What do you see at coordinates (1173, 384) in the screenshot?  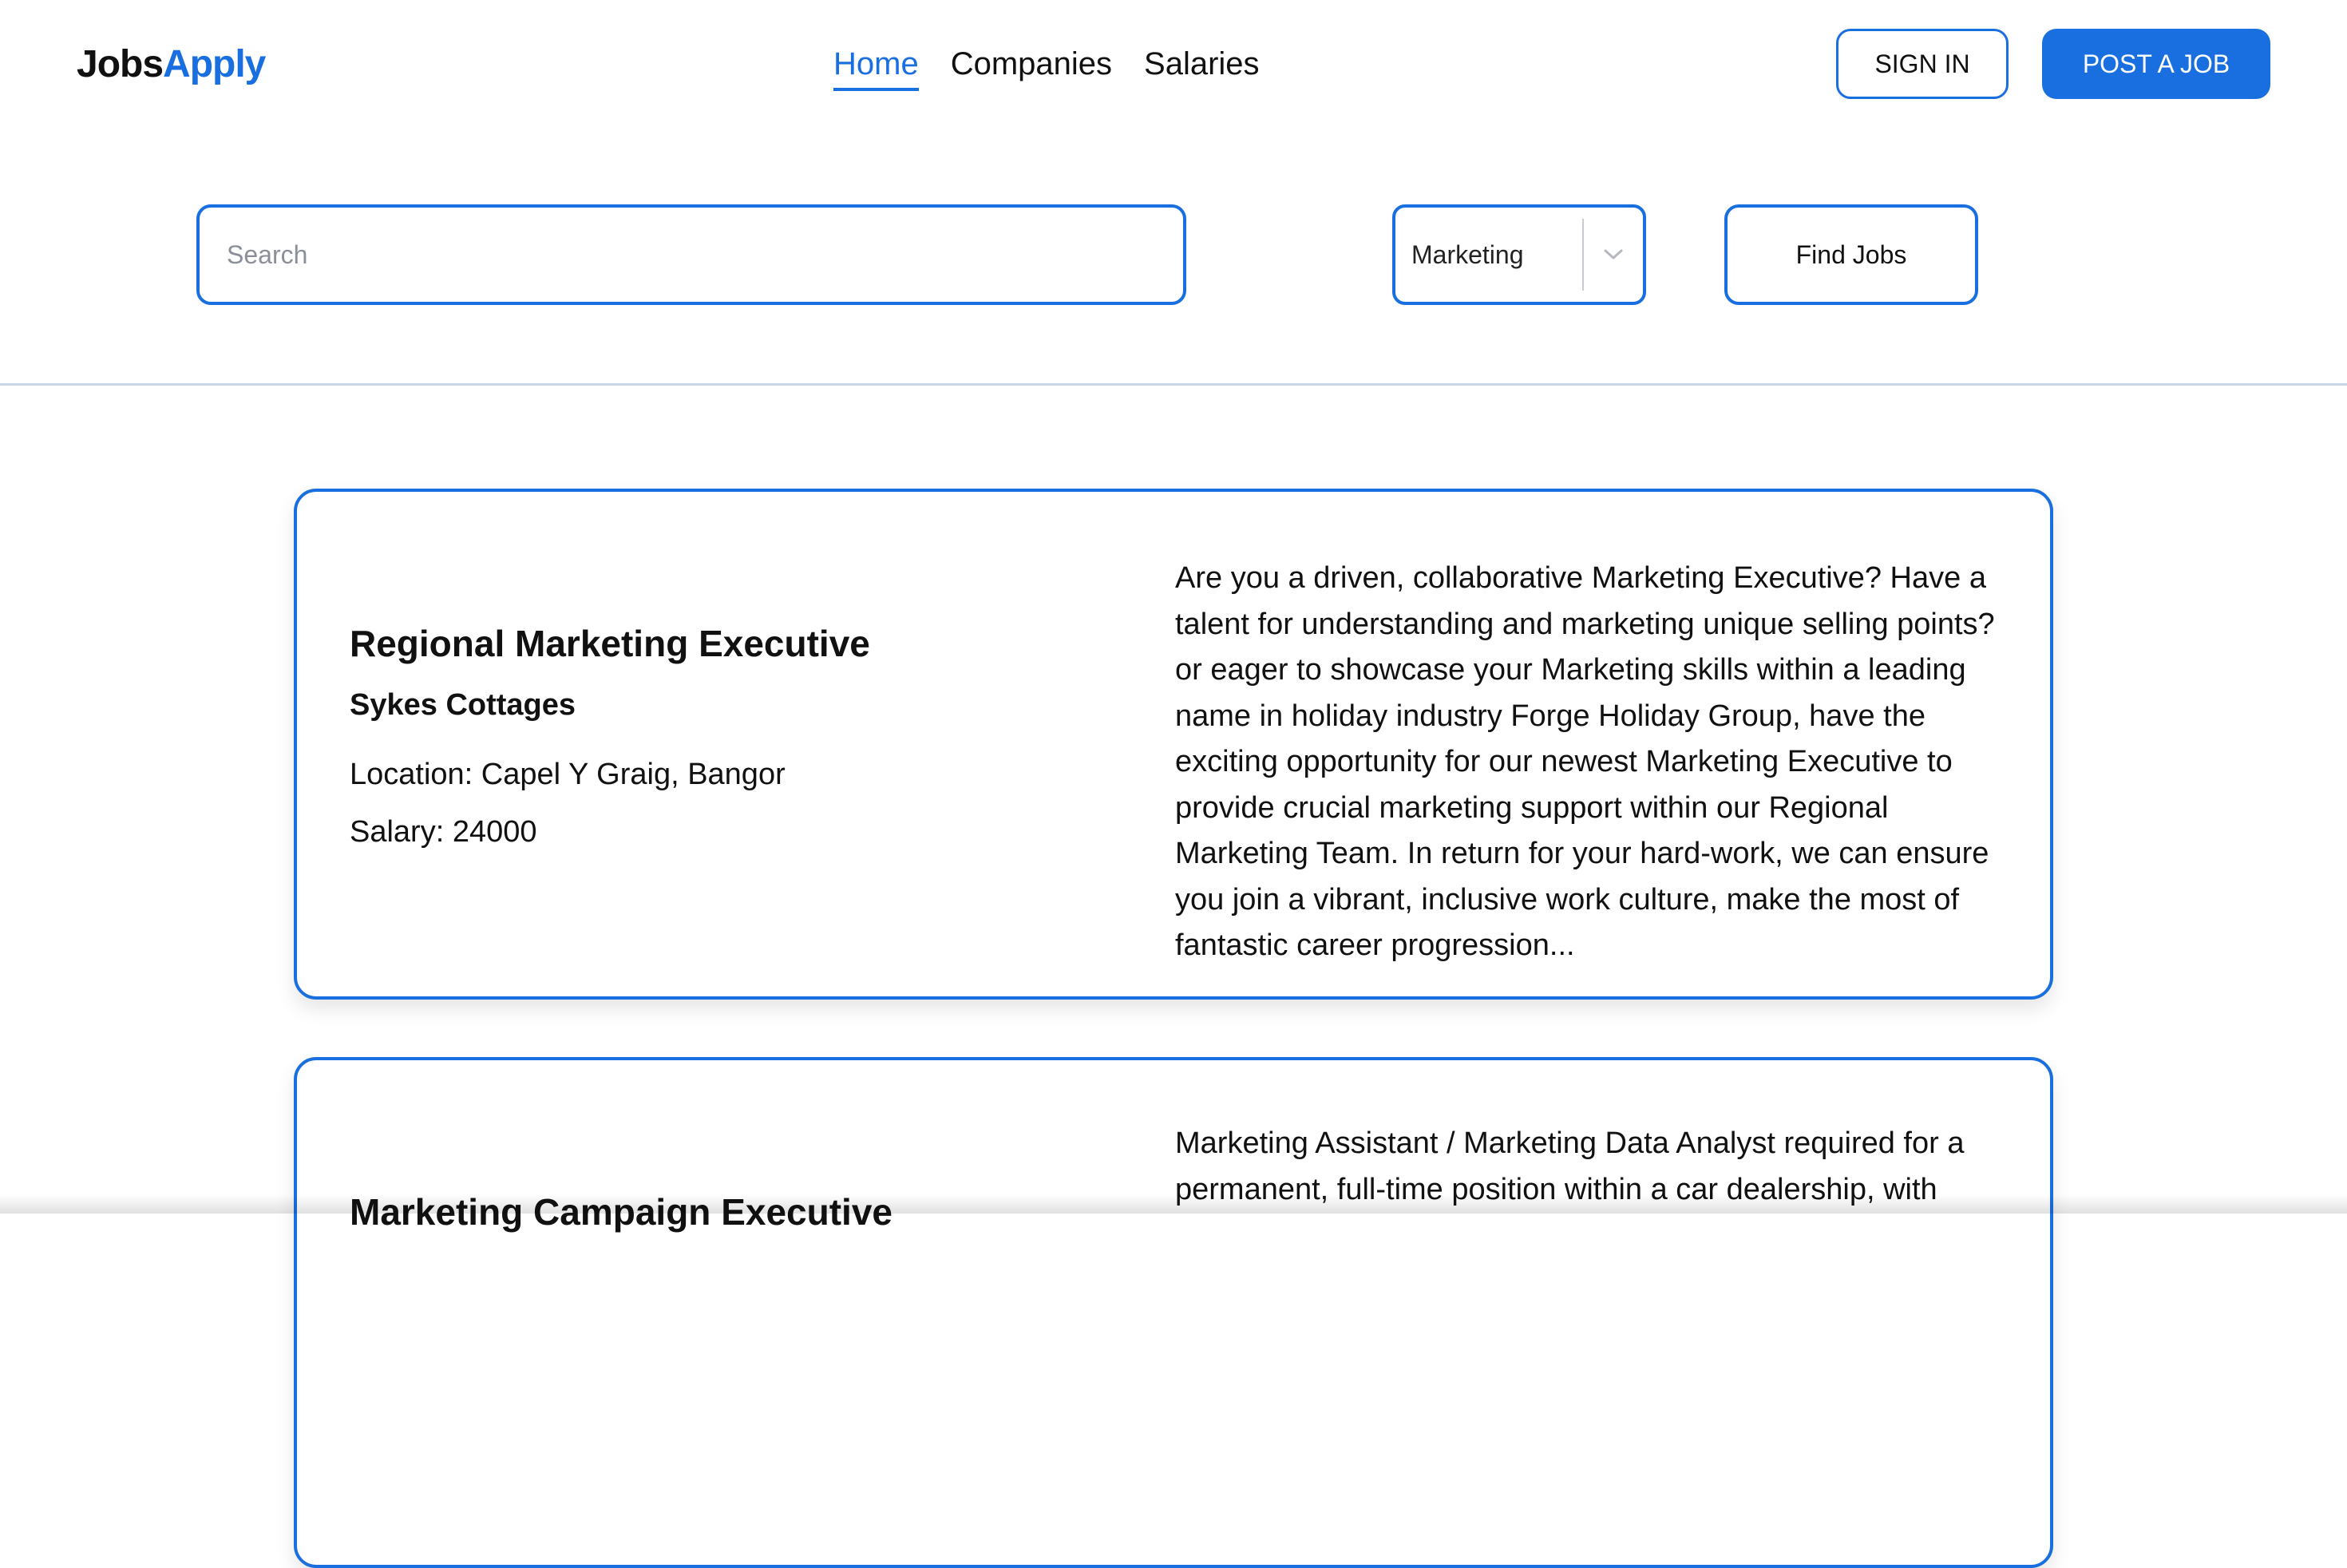 I see `section-divider` at bounding box center [1173, 384].